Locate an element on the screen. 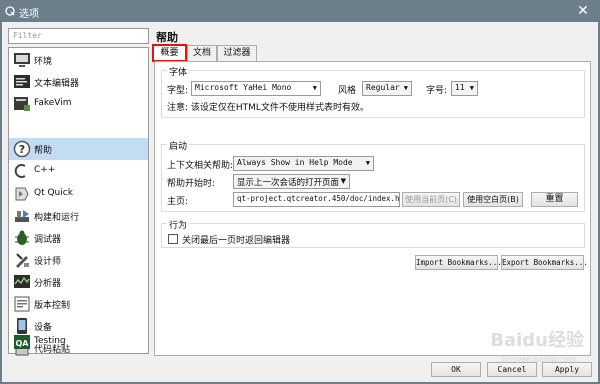  close-icon: ✕ is located at coordinates (583, 11).